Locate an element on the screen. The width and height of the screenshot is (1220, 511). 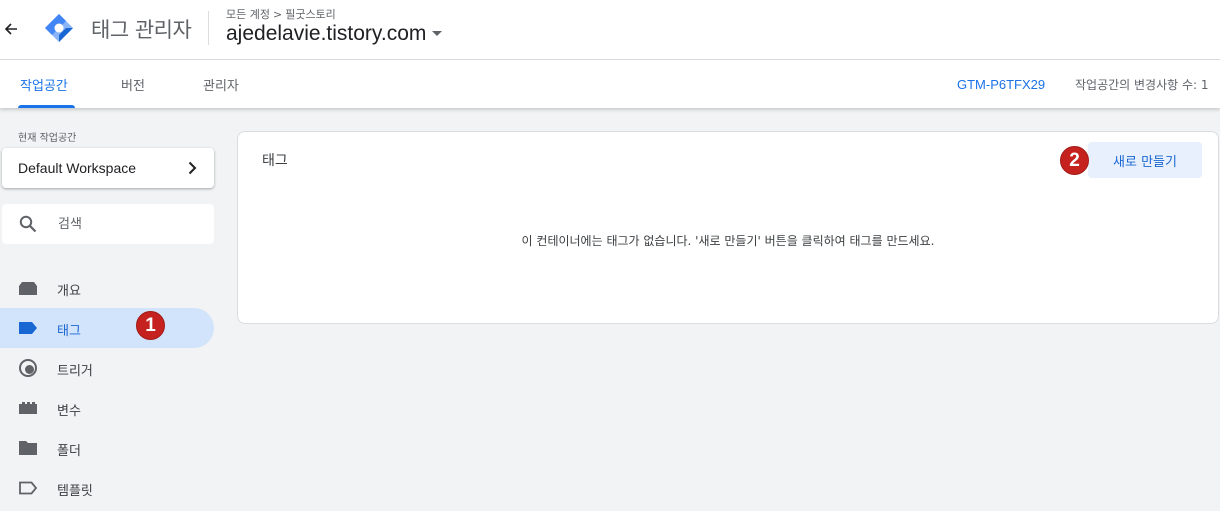
sidebar-item-templates: 템플릿 is located at coordinates (107, 488).